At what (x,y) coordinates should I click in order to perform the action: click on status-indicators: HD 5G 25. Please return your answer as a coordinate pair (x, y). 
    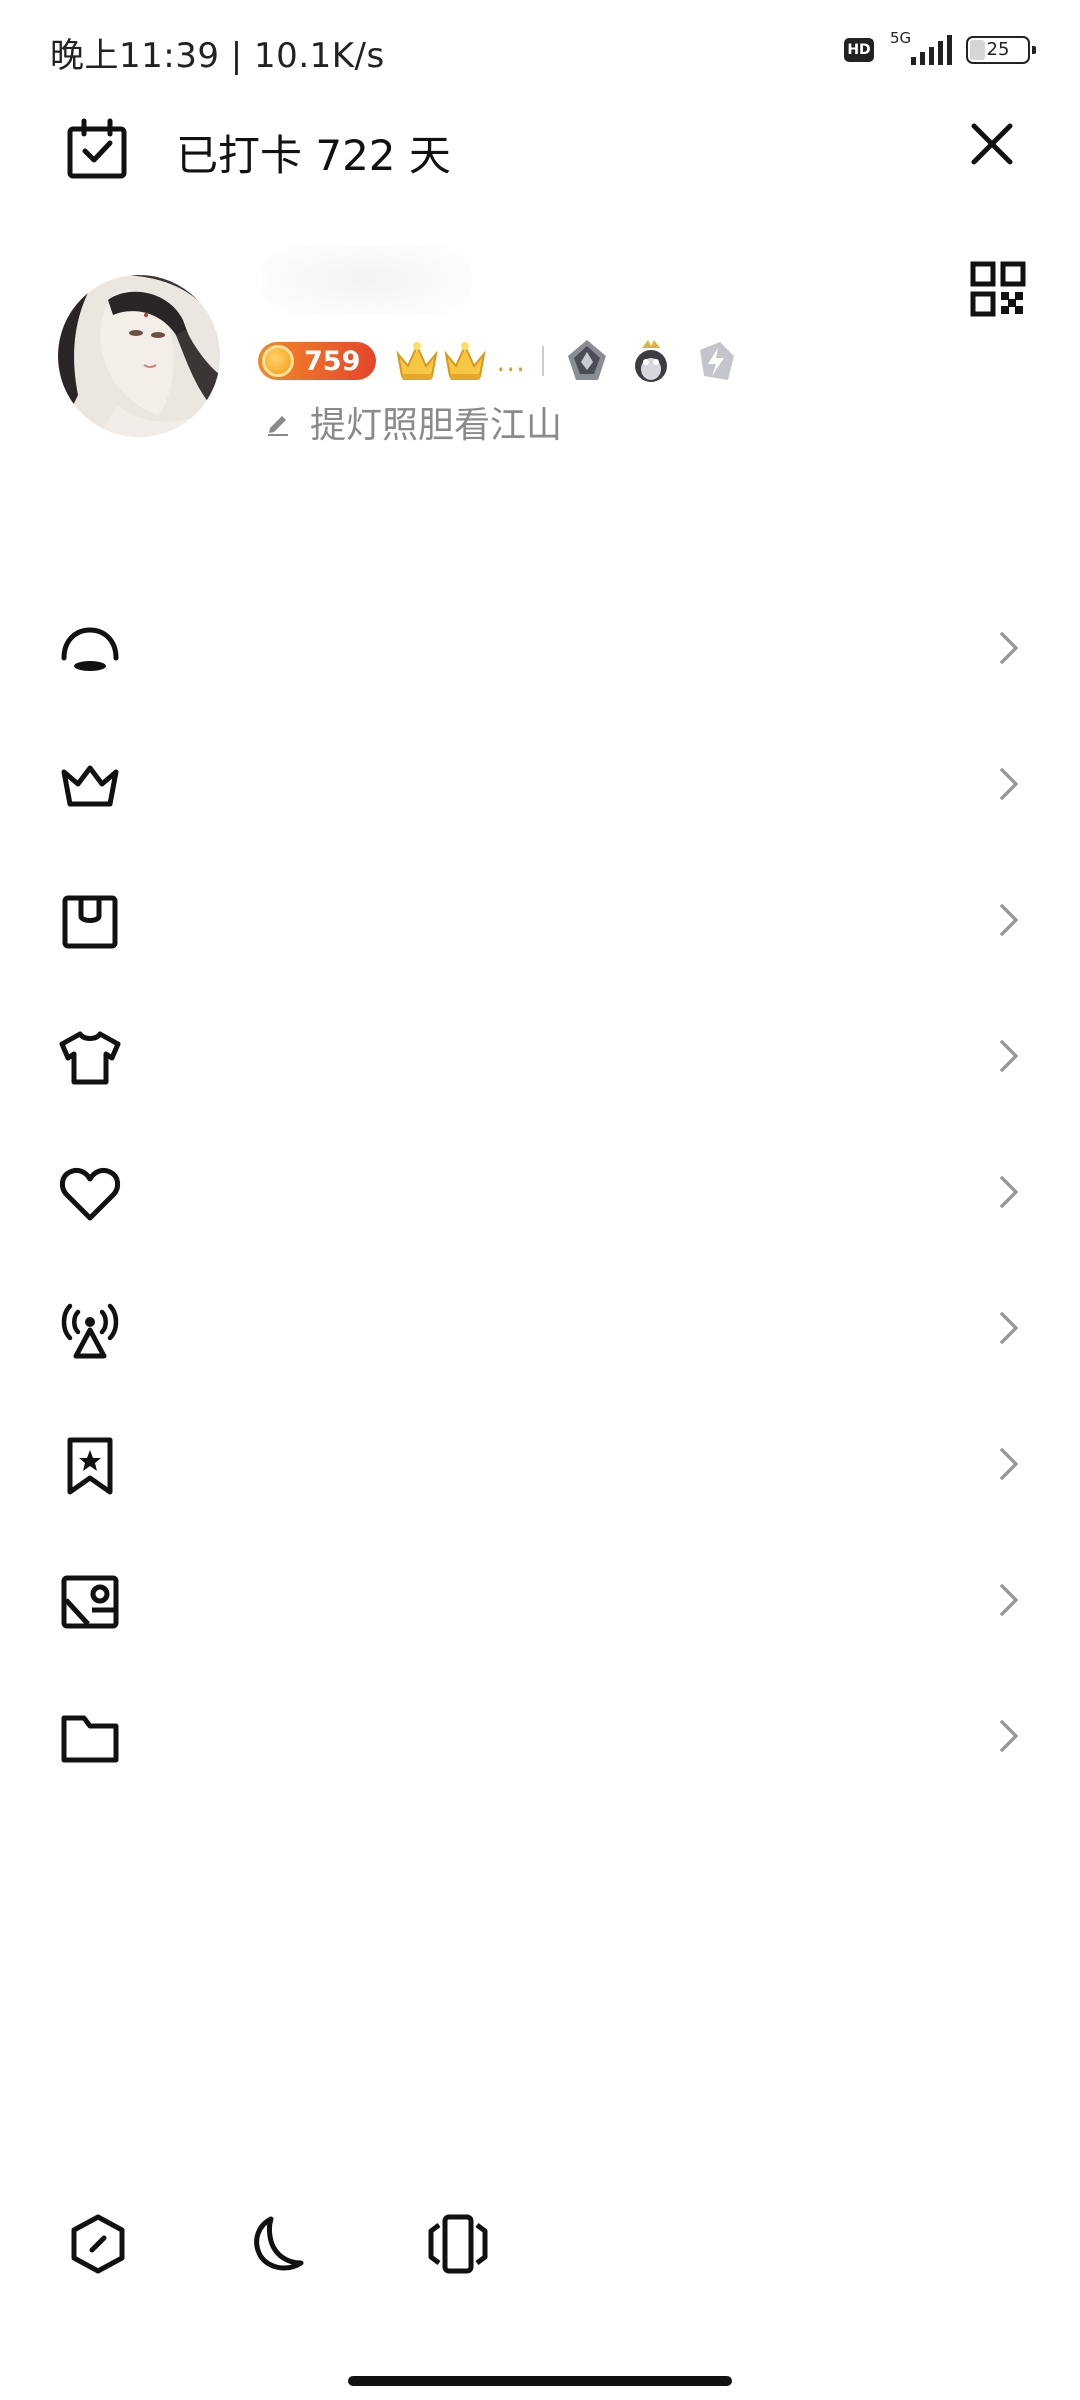
    Looking at the image, I should click on (940, 49).